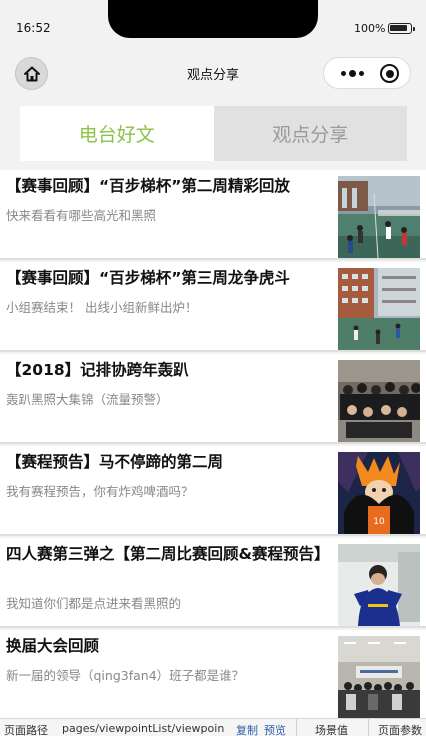  What do you see at coordinates (379, 493) in the screenshot?
I see `article-thumbnail: 10` at bounding box center [379, 493].